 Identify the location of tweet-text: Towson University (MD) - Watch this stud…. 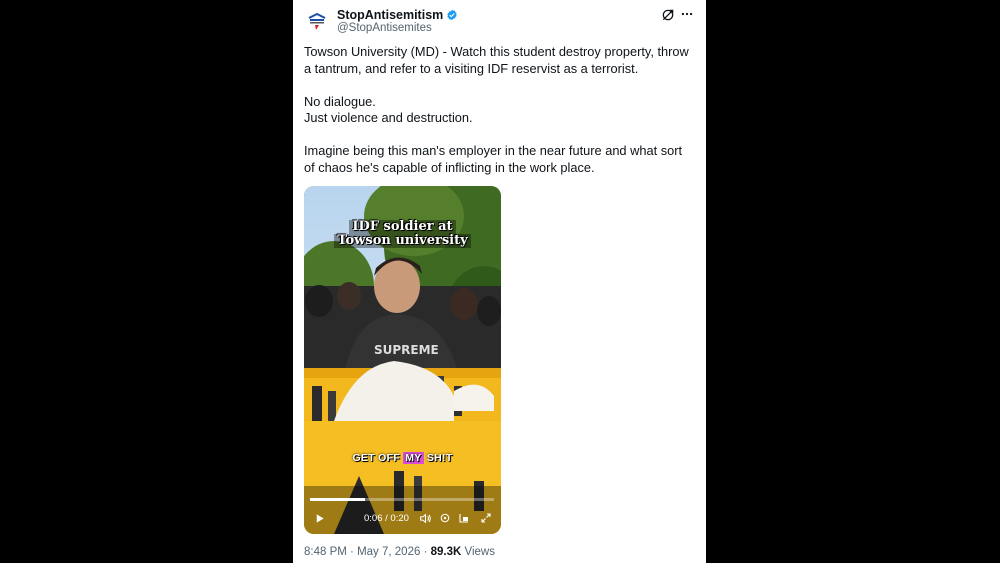
(500, 110).